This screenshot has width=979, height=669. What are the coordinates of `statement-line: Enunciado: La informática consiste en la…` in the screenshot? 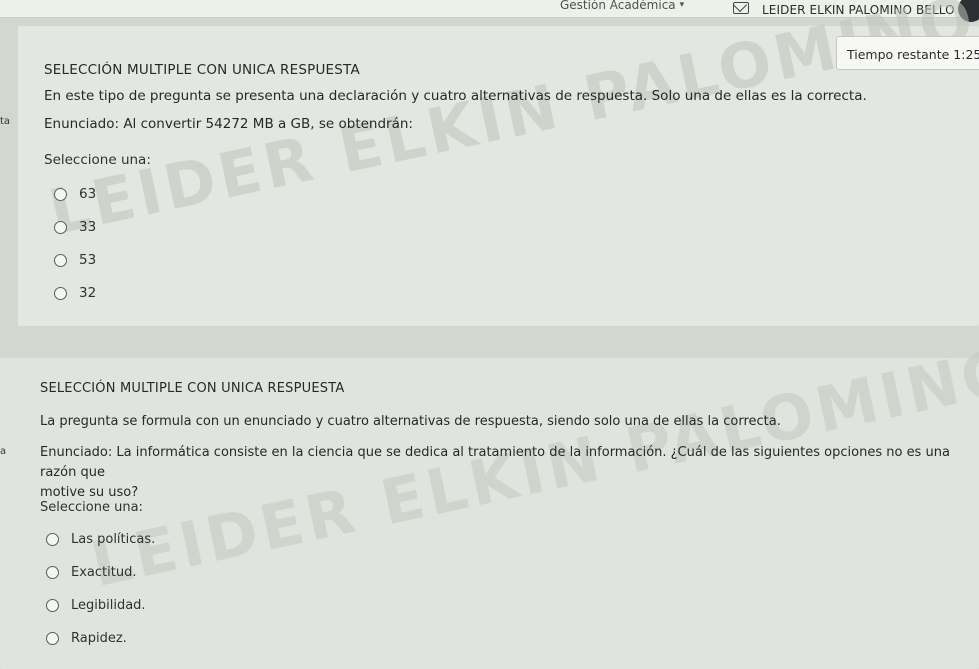 It's located at (495, 462).